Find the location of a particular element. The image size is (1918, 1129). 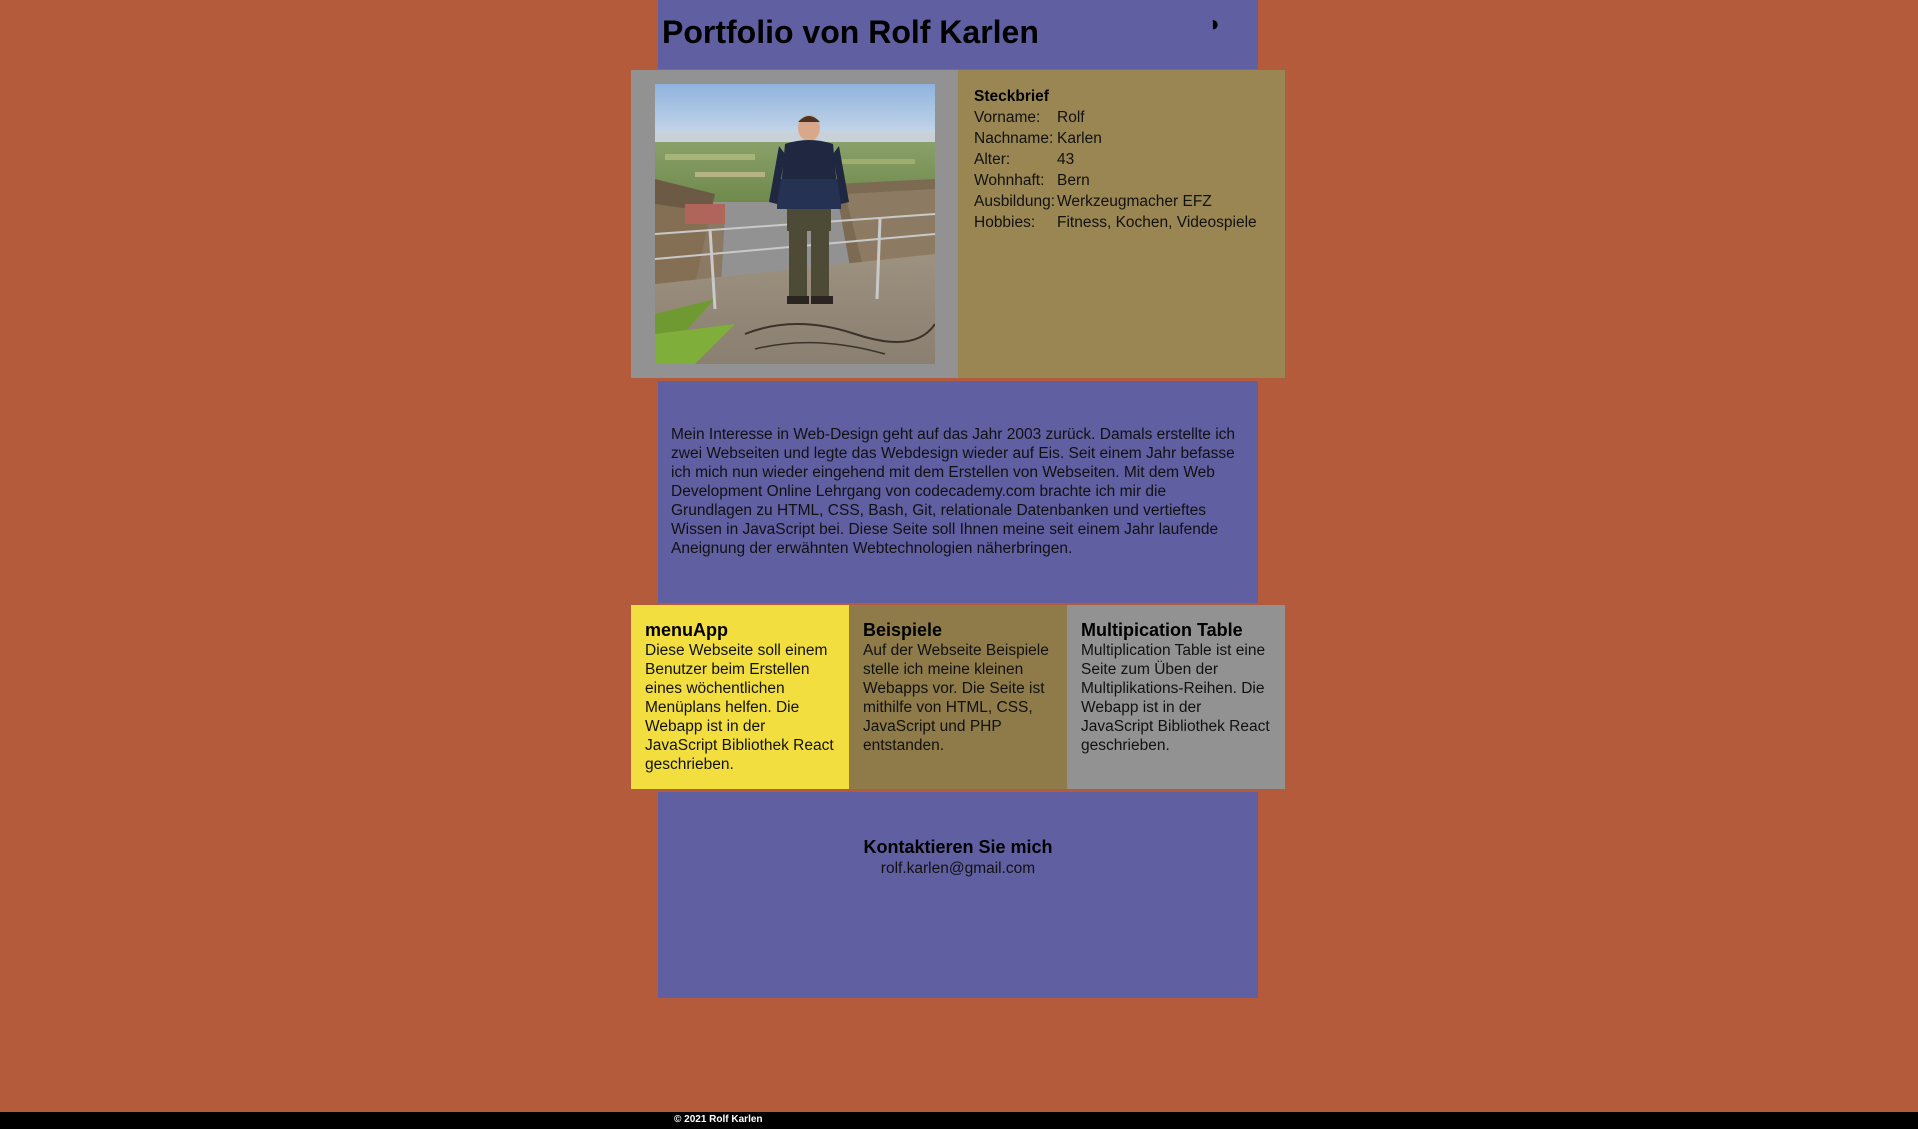

portrait-photo is located at coordinates (795, 224).